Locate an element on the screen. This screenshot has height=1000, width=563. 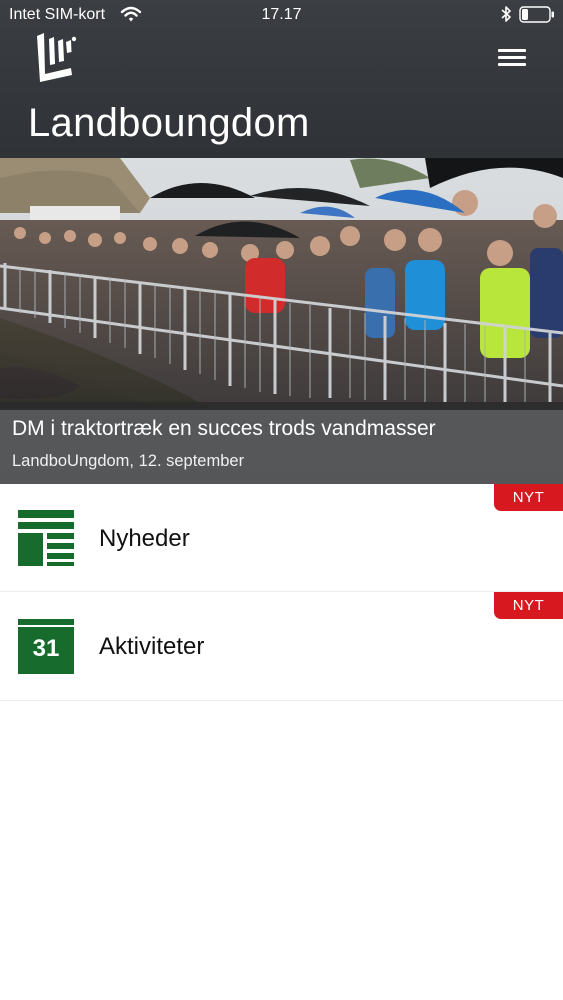
menu-item-nyheder: Nyheder NYT is located at coordinates (281, 538).